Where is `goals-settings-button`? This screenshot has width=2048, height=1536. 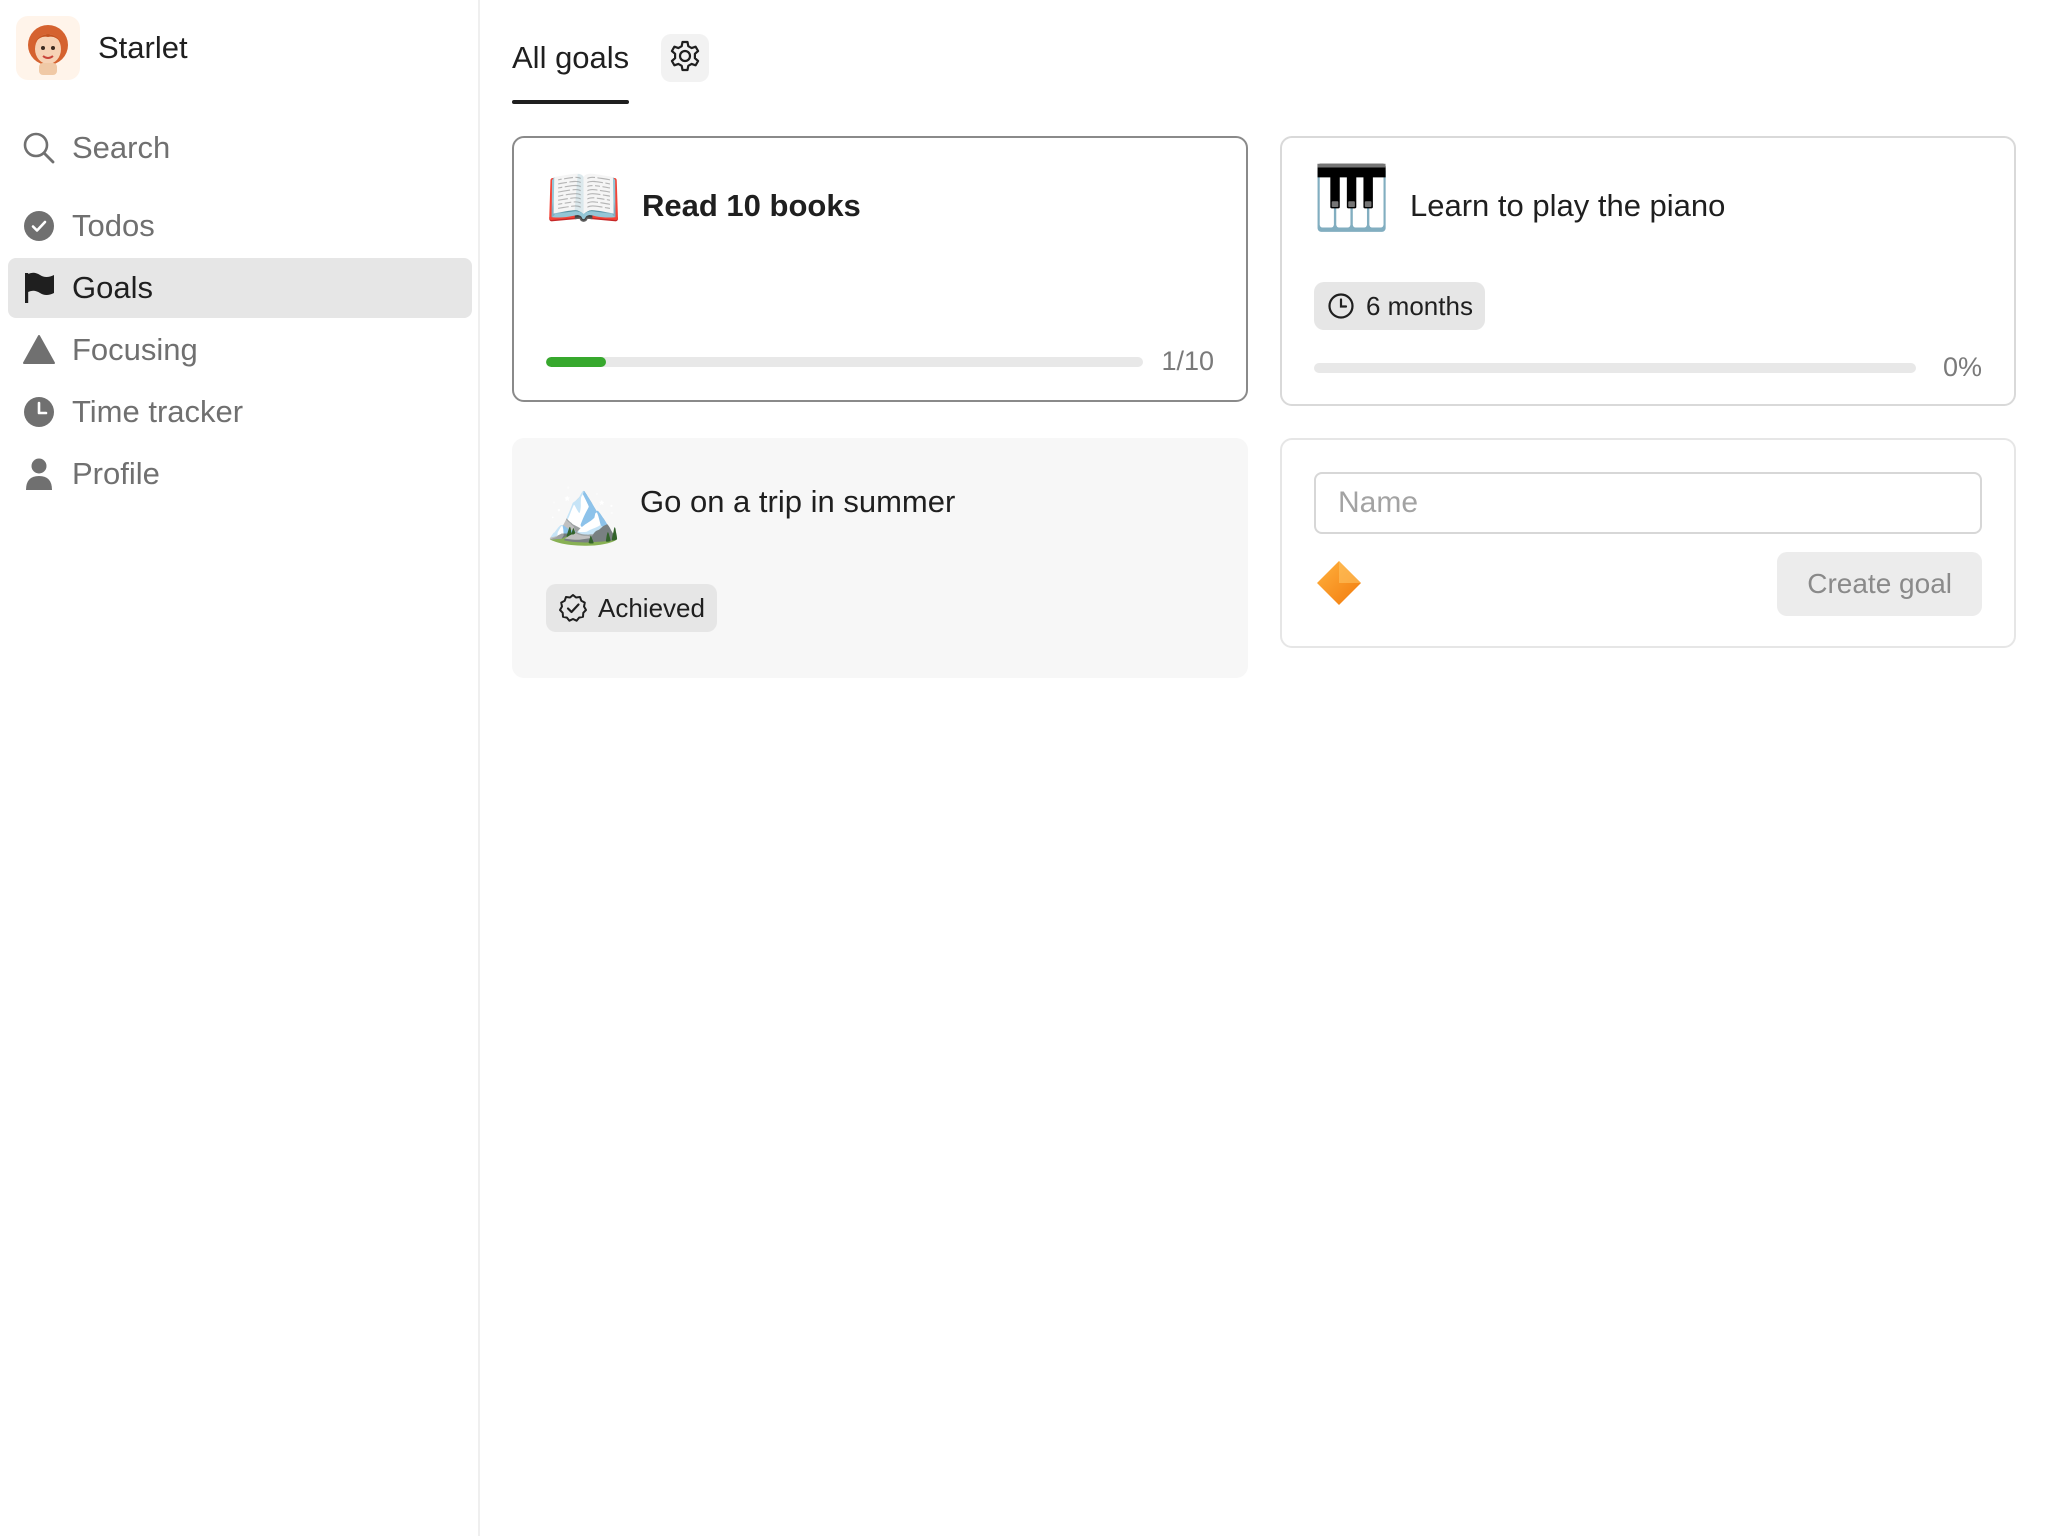
goals-settings-button is located at coordinates (685, 58).